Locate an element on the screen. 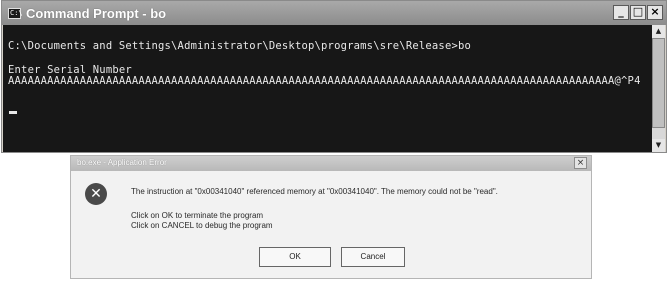 The height and width of the screenshot is (282, 668). restore-button: □ is located at coordinates (638, 12).